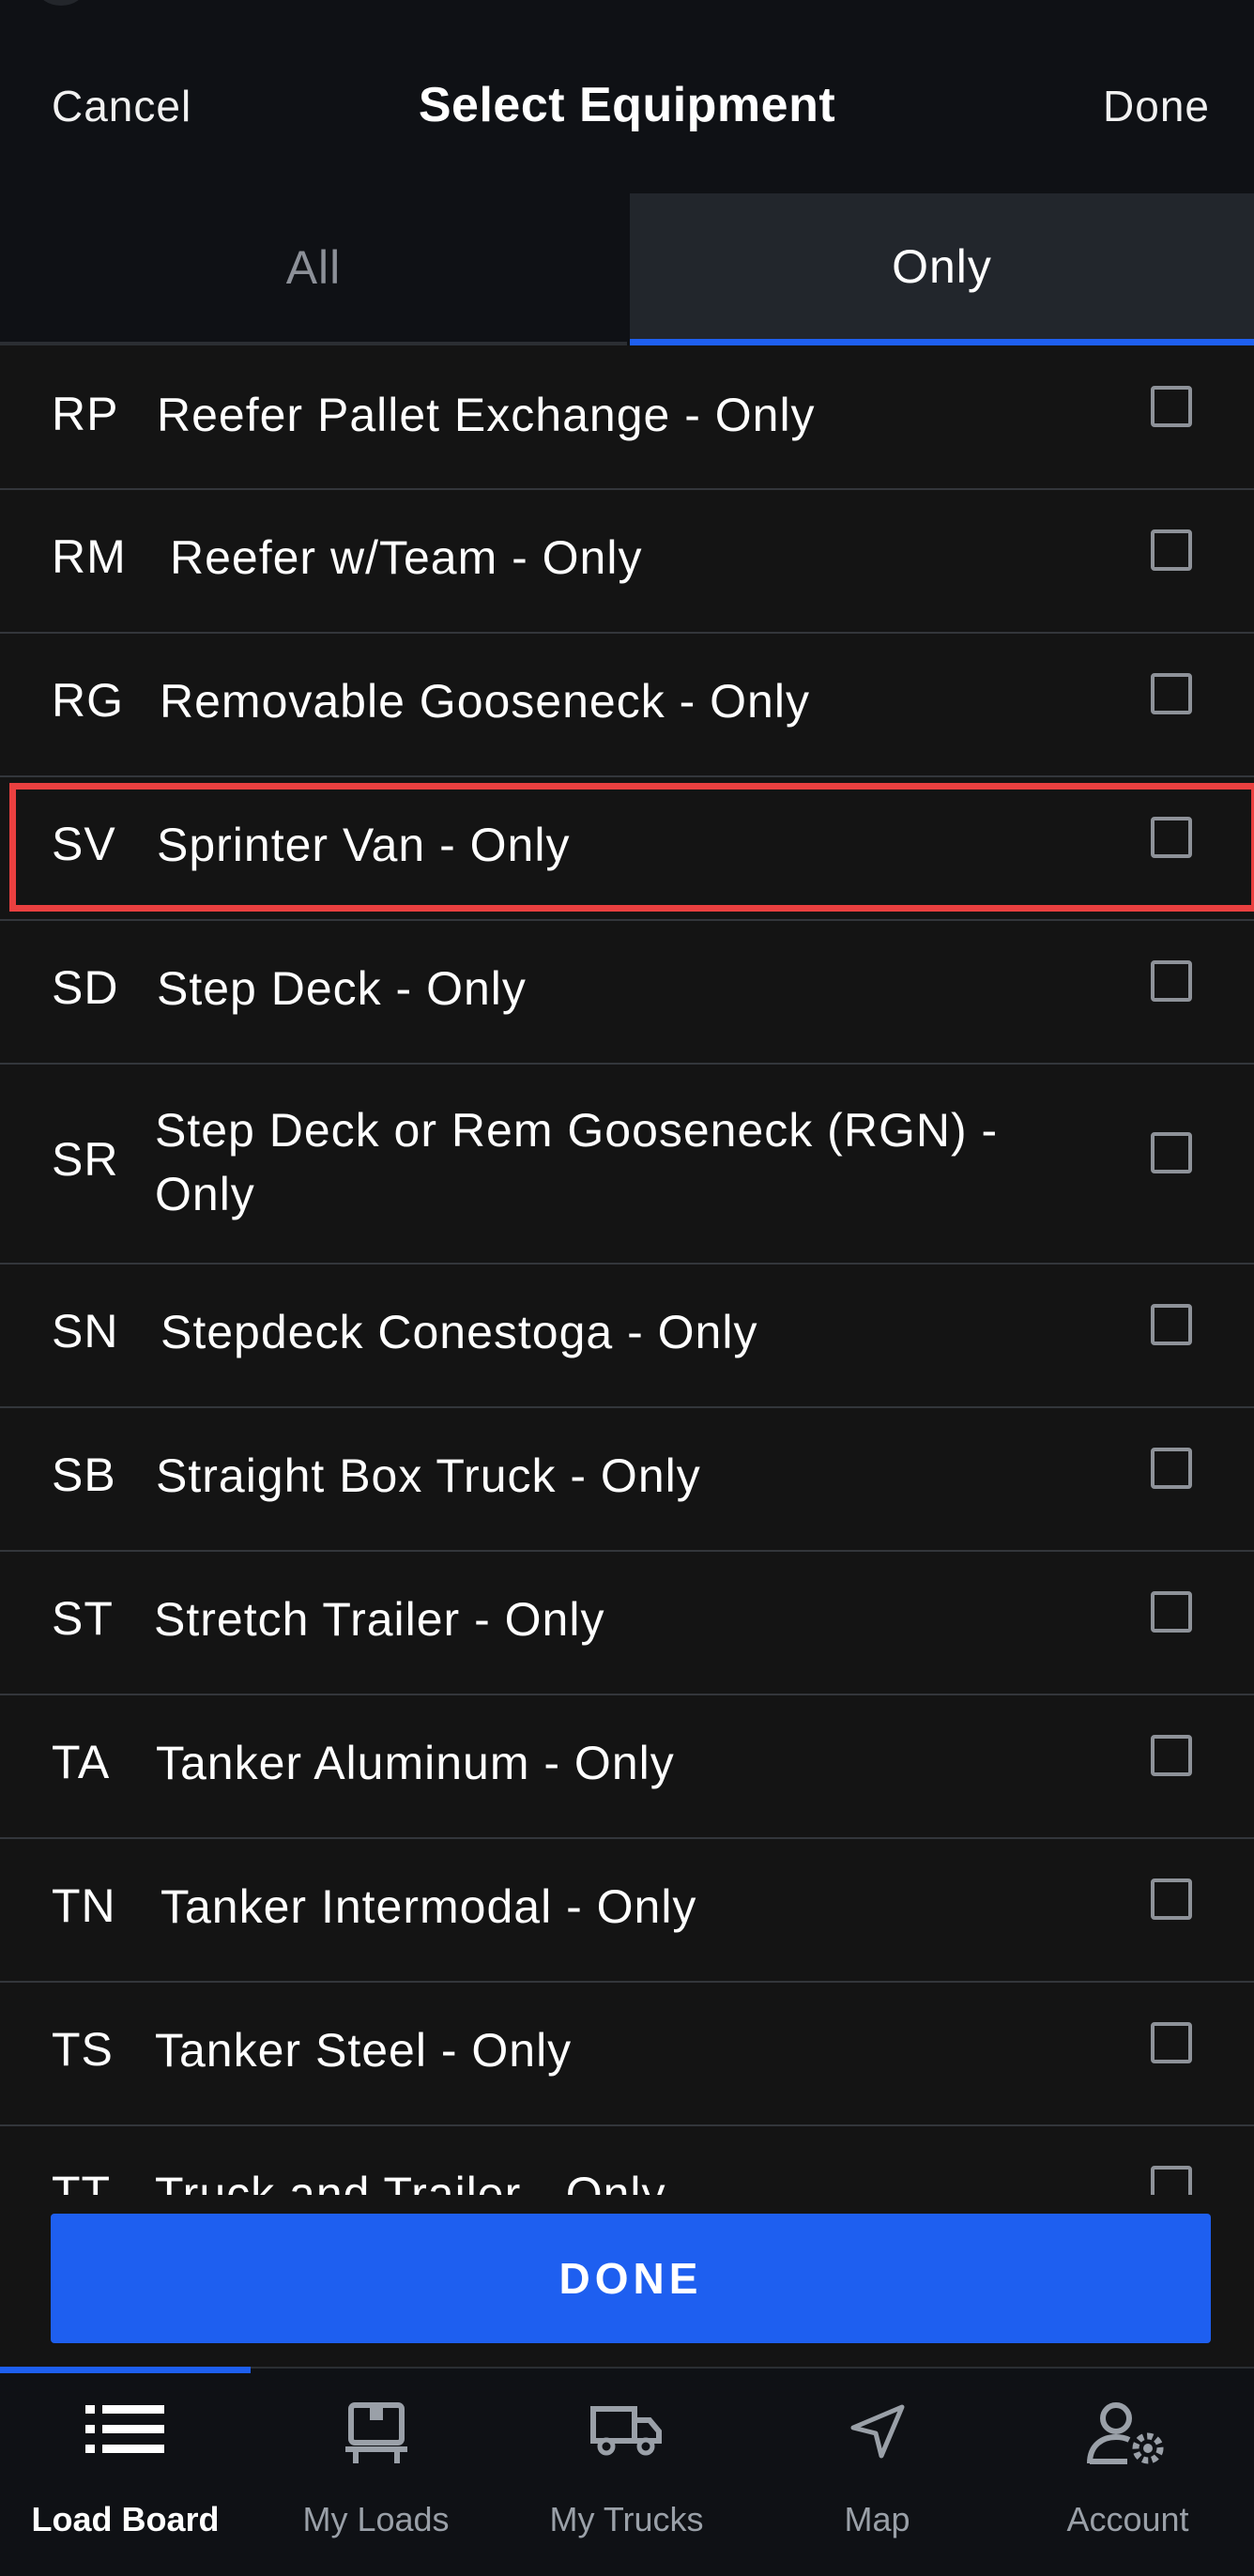  I want to click on done-button: DONE, so click(631, 2278).